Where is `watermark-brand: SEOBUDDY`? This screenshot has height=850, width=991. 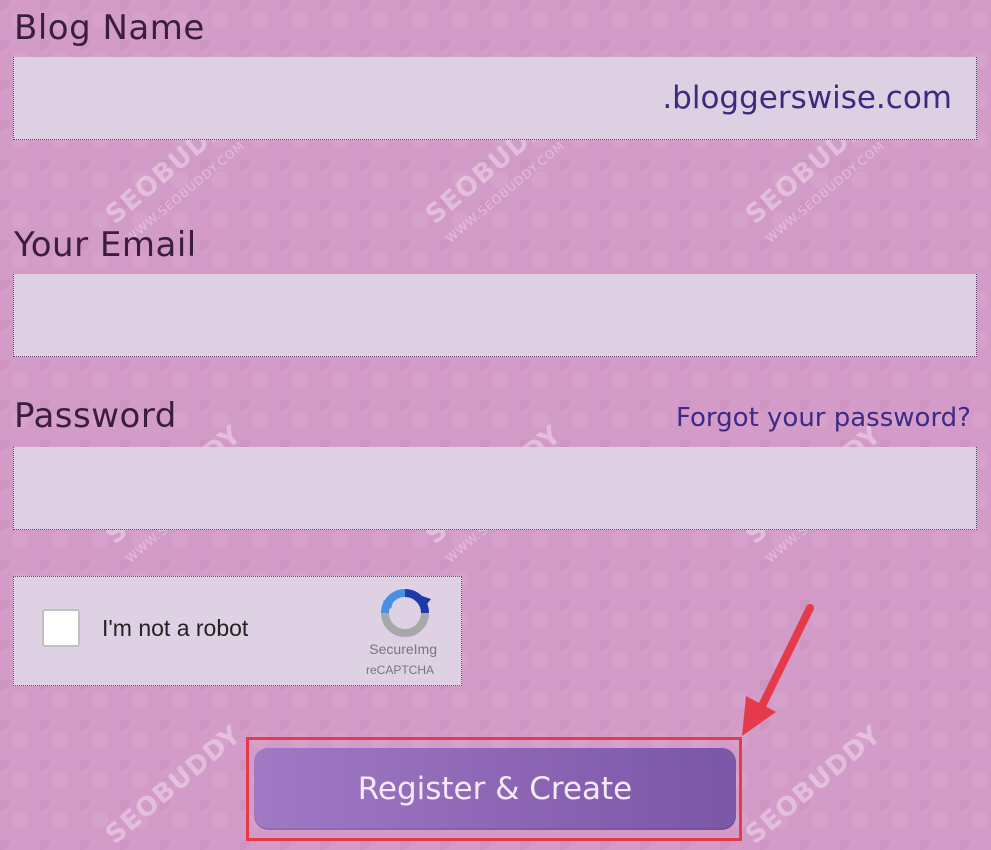 watermark-brand: SEOBUDDY is located at coordinates (173, 784).